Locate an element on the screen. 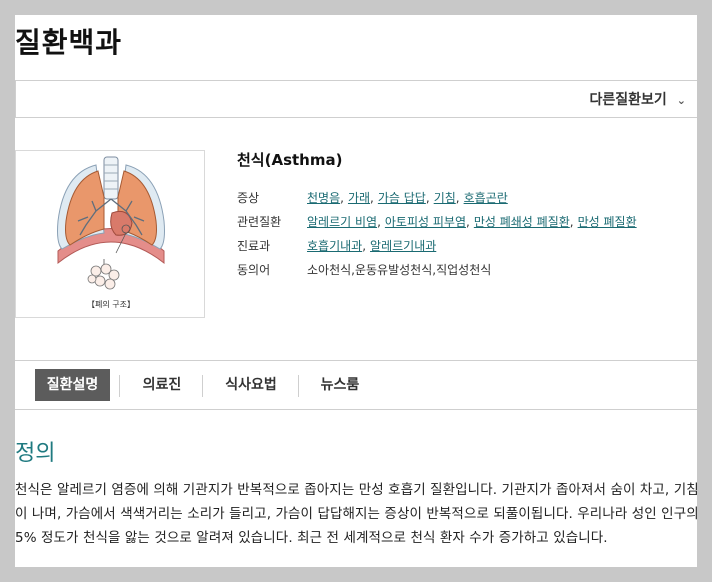  tab-medical-staff: 의료진 is located at coordinates (162, 385).